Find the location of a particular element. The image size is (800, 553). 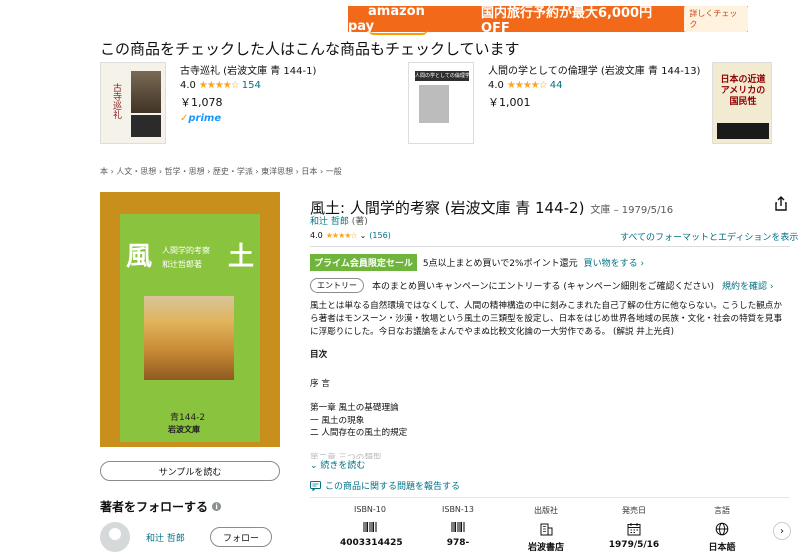

toc-item: 第一章 風土の基礎理論 is located at coordinates (354, 408).